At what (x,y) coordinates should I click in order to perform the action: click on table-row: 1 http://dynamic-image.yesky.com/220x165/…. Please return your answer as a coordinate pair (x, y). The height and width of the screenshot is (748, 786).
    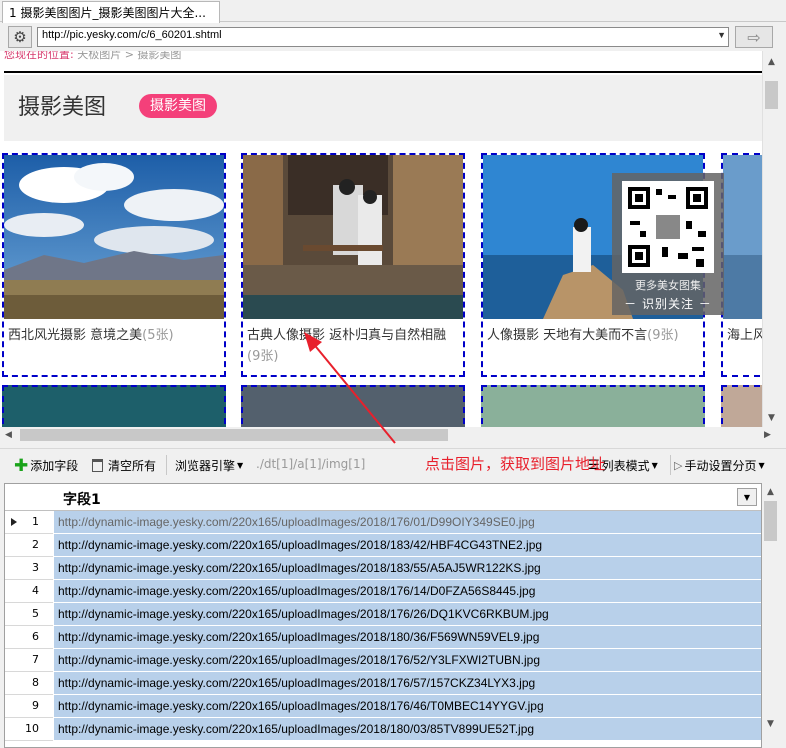
    Looking at the image, I should click on (383, 522).